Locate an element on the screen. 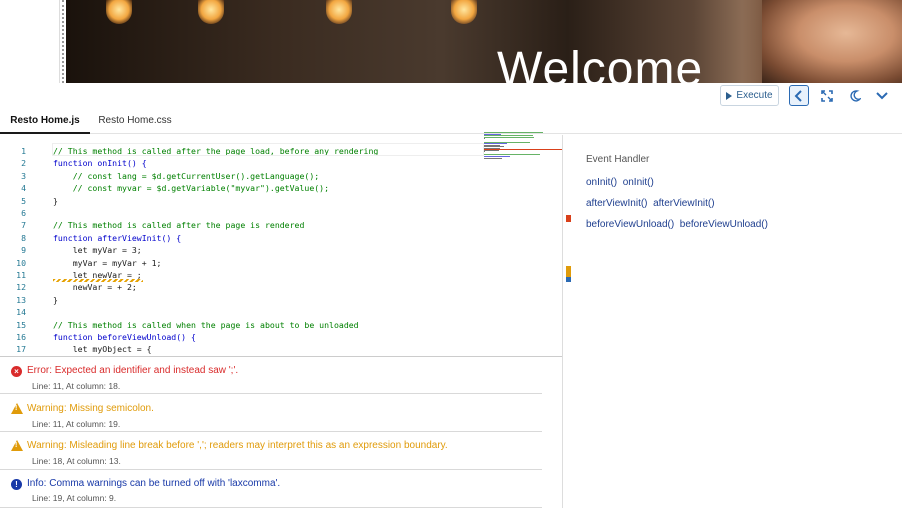 This screenshot has width=902, height=508. theme-toggle-button is located at coordinates (855, 95).